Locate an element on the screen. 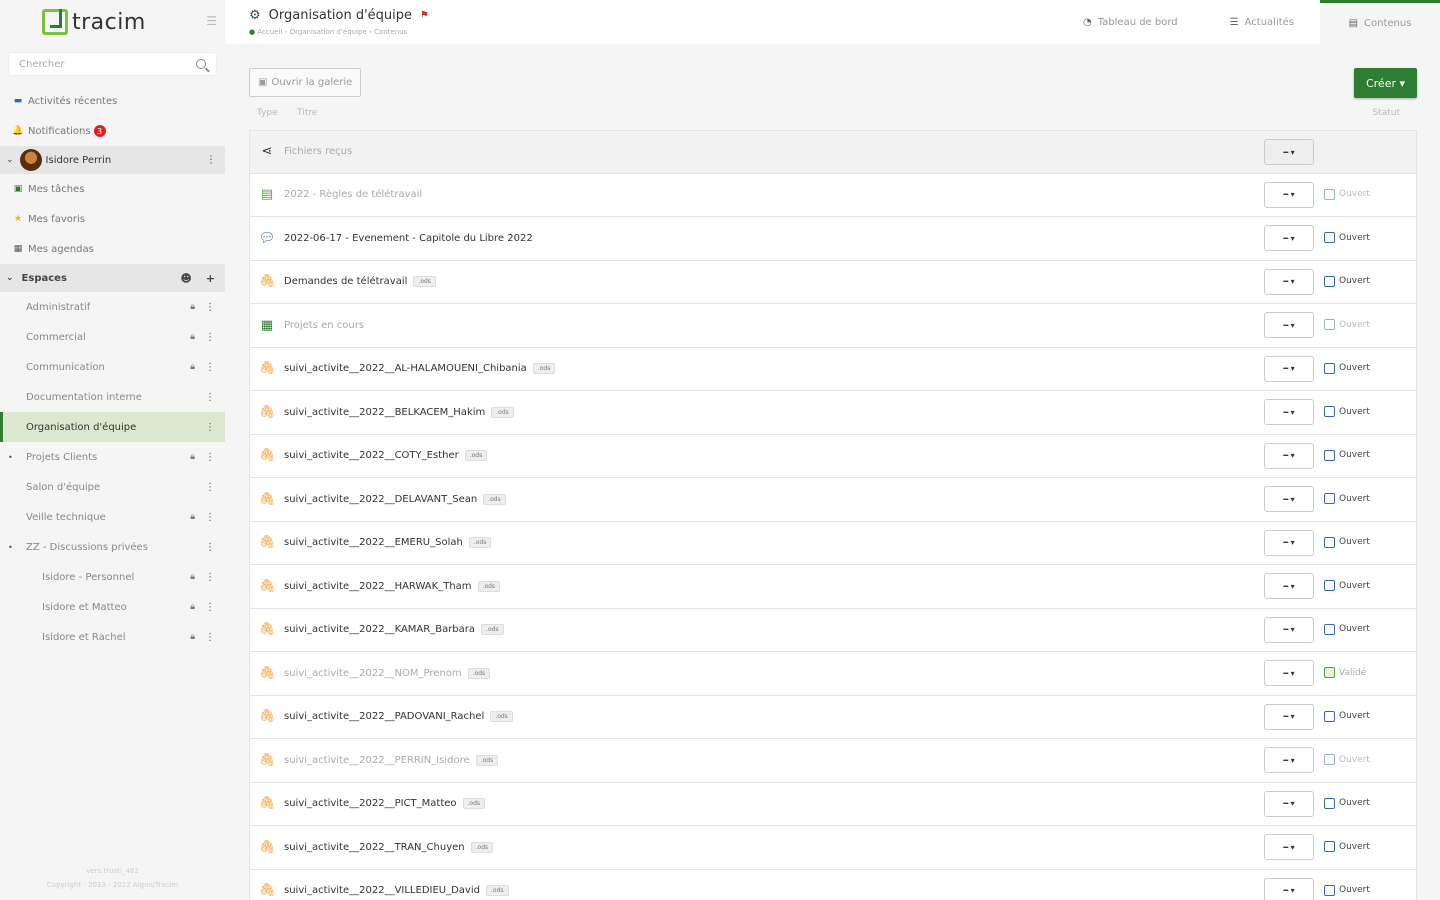 This screenshot has width=1440, height=900. gear-icon: ⚙ is located at coordinates (255, 15).